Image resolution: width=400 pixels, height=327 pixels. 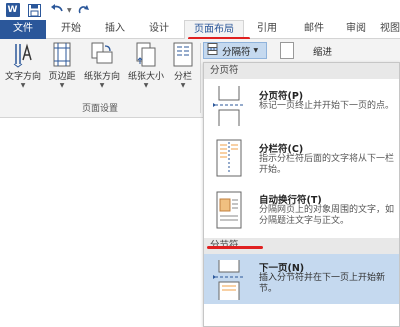 I want to click on menu-item-text-wrapping-break: 自动换行符(T) 分隔网页上的对象周围的文字，如分隔题注文字与正文。, so click(x=301, y=211).